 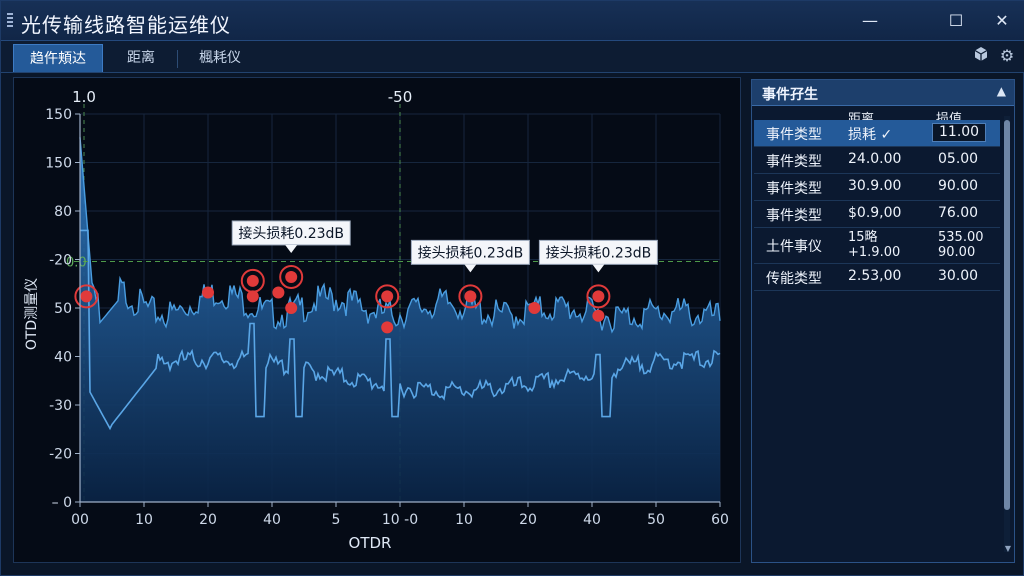 I want to click on row-divider, so click(x=877, y=290).